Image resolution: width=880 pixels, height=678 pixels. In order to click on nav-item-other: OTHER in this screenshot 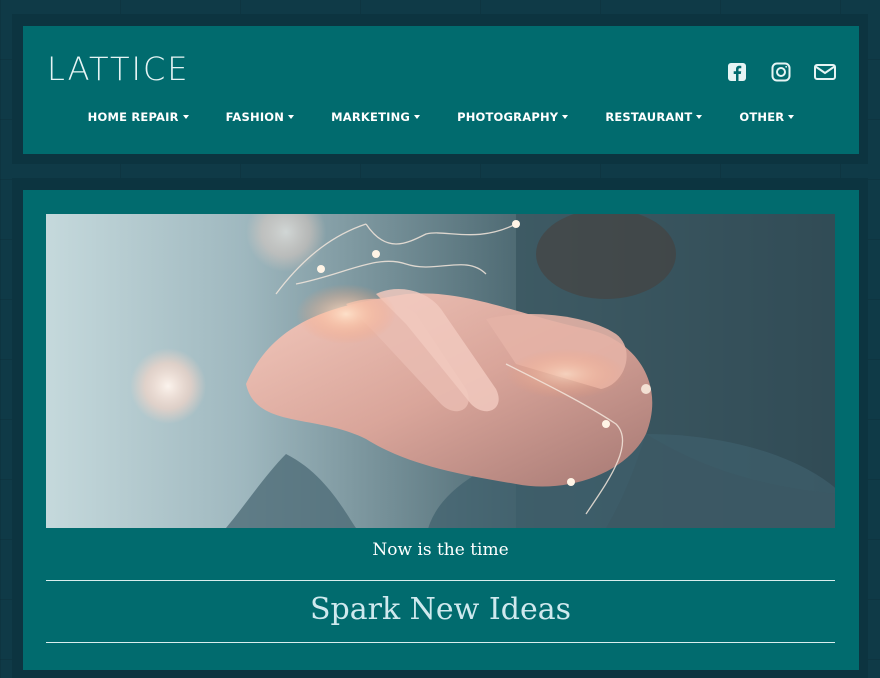, I will do `click(767, 117)`.